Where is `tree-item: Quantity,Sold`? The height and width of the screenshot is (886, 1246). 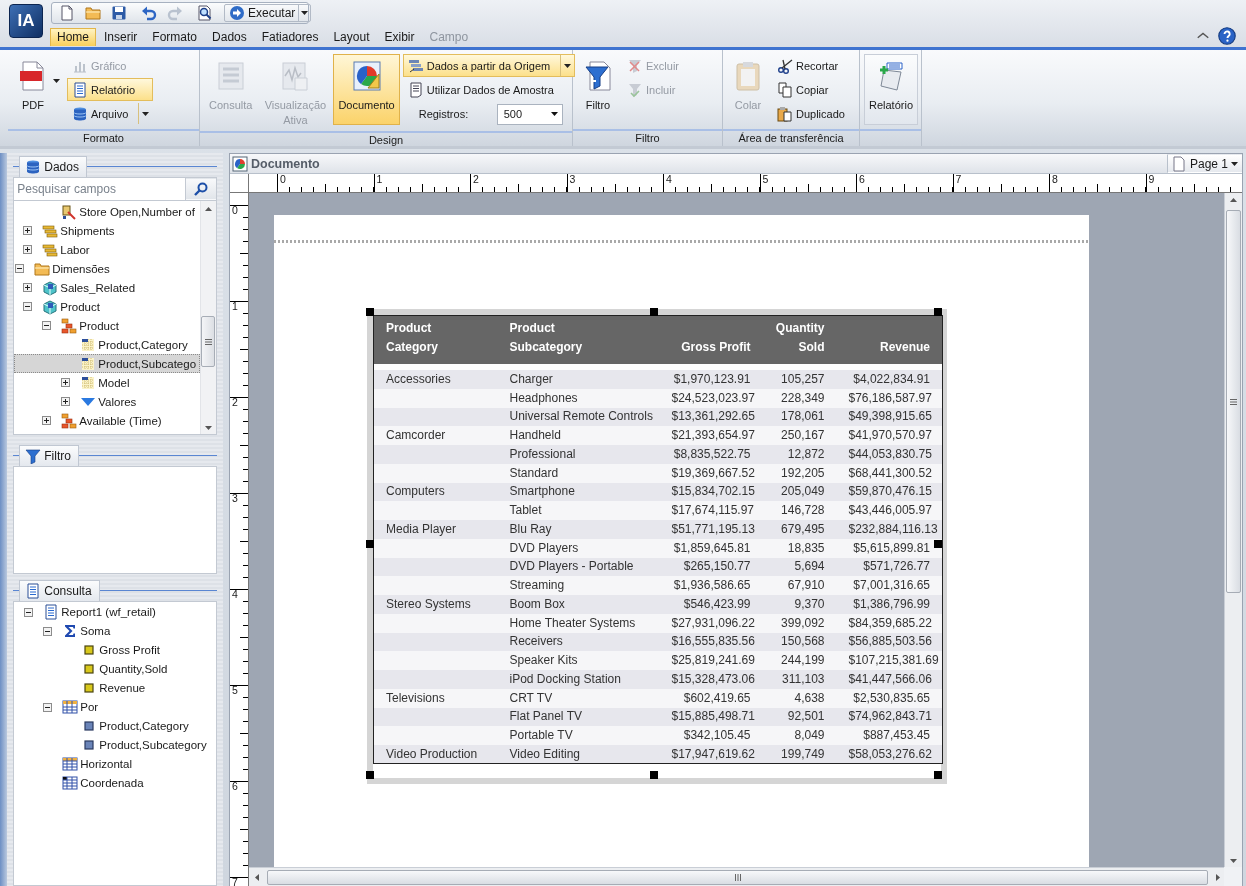 tree-item: Quantity,Sold is located at coordinates (133, 669).